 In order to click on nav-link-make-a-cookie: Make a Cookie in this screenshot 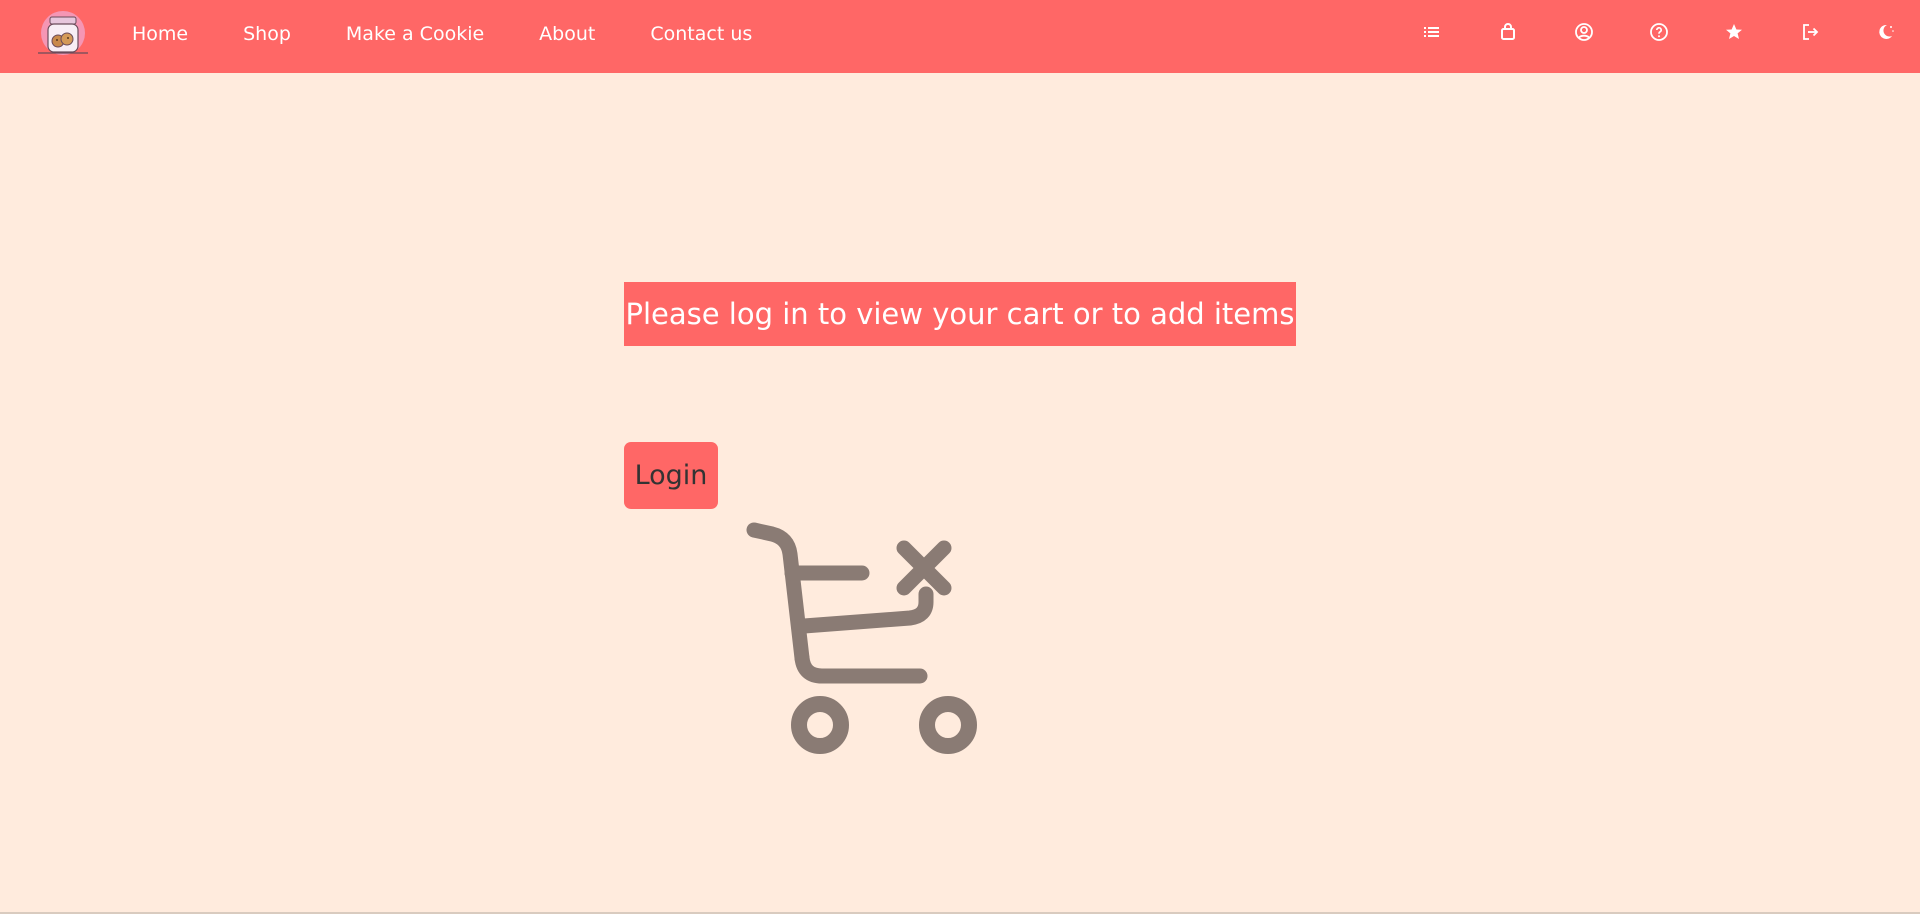, I will do `click(415, 34)`.